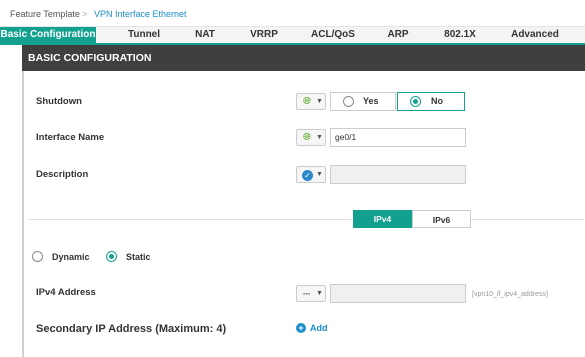 This screenshot has width=585, height=357. What do you see at coordinates (301, 328) in the screenshot?
I see `plus-icon: +` at bounding box center [301, 328].